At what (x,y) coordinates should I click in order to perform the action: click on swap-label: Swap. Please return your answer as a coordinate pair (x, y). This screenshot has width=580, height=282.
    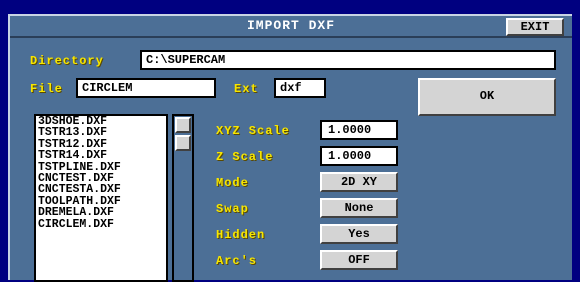
    Looking at the image, I should click on (232, 209).